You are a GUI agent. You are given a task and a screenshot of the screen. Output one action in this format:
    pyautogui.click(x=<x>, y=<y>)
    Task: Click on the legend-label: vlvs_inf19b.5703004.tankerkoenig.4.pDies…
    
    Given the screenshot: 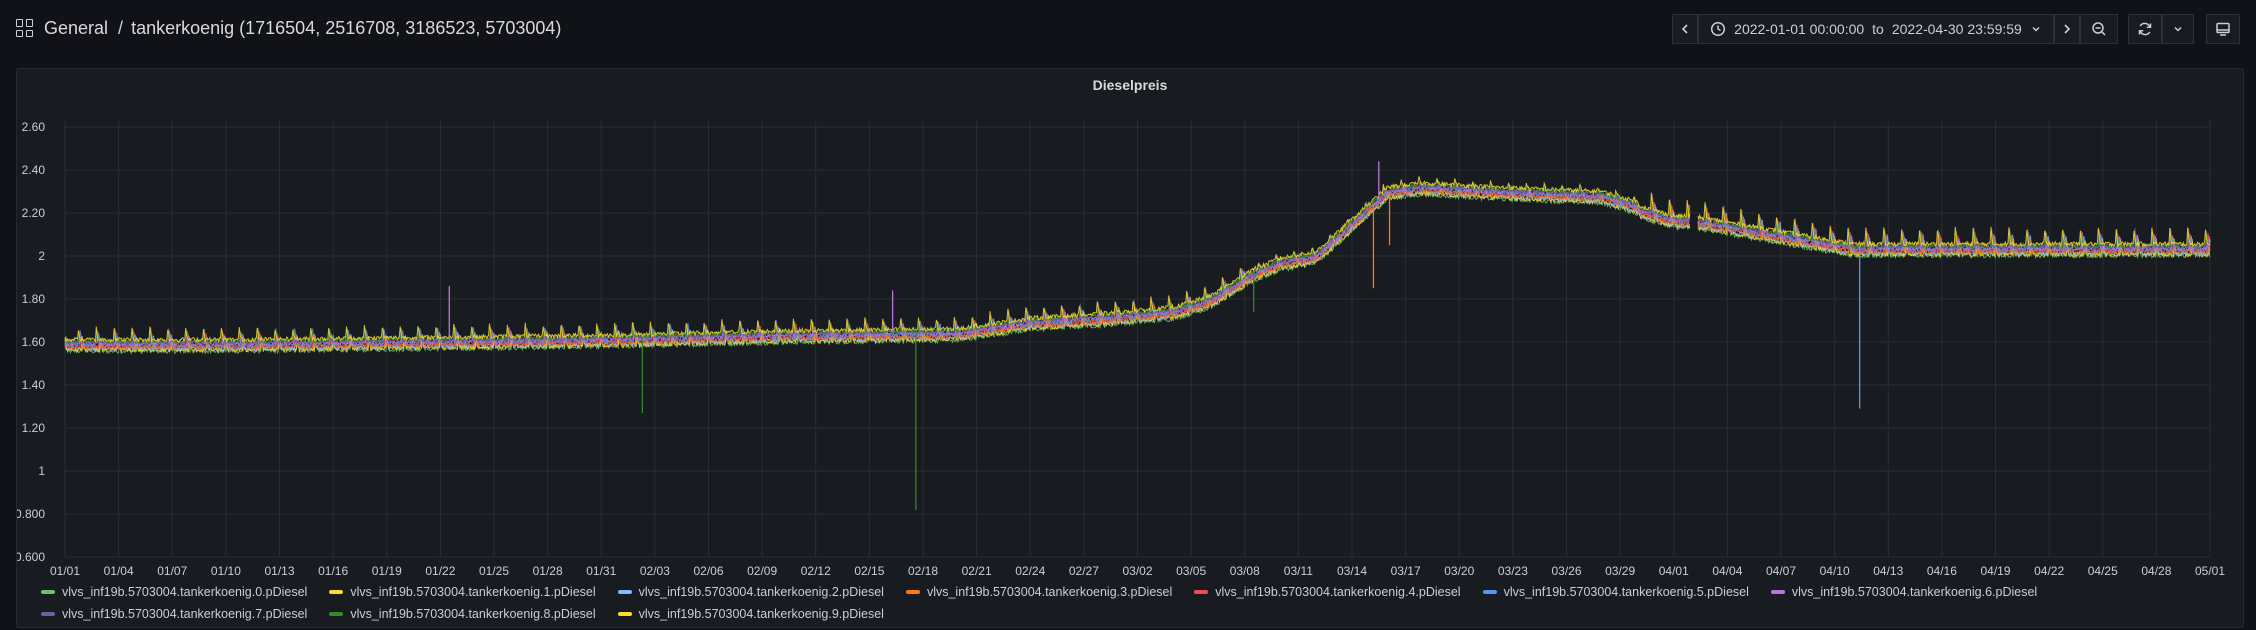 What is the action you would take?
    pyautogui.click(x=1338, y=592)
    